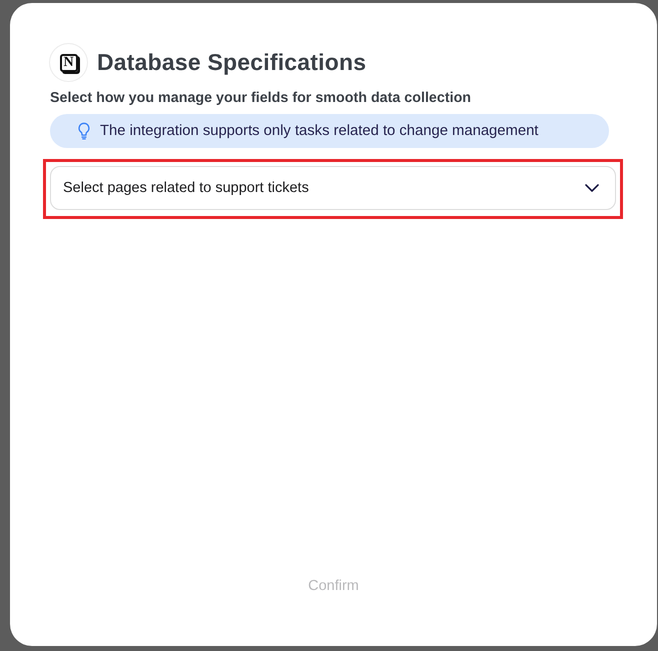 The height and width of the screenshot is (651, 658). Describe the element at coordinates (261, 98) in the screenshot. I see `dialog-subtitle: Select how you manage your fields for smooth data collection` at that location.